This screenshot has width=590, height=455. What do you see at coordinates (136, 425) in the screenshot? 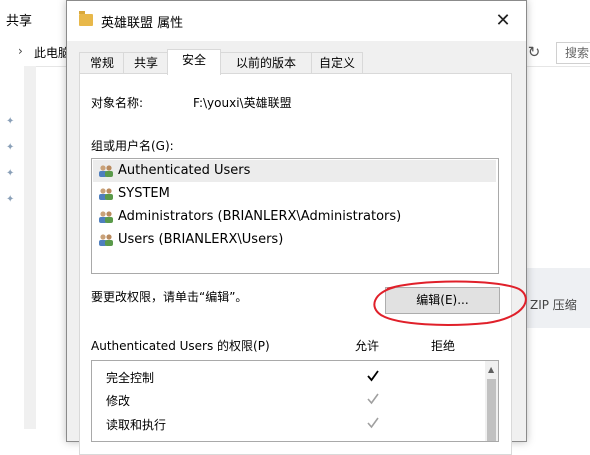
I see `permission-name: 读取和执行` at bounding box center [136, 425].